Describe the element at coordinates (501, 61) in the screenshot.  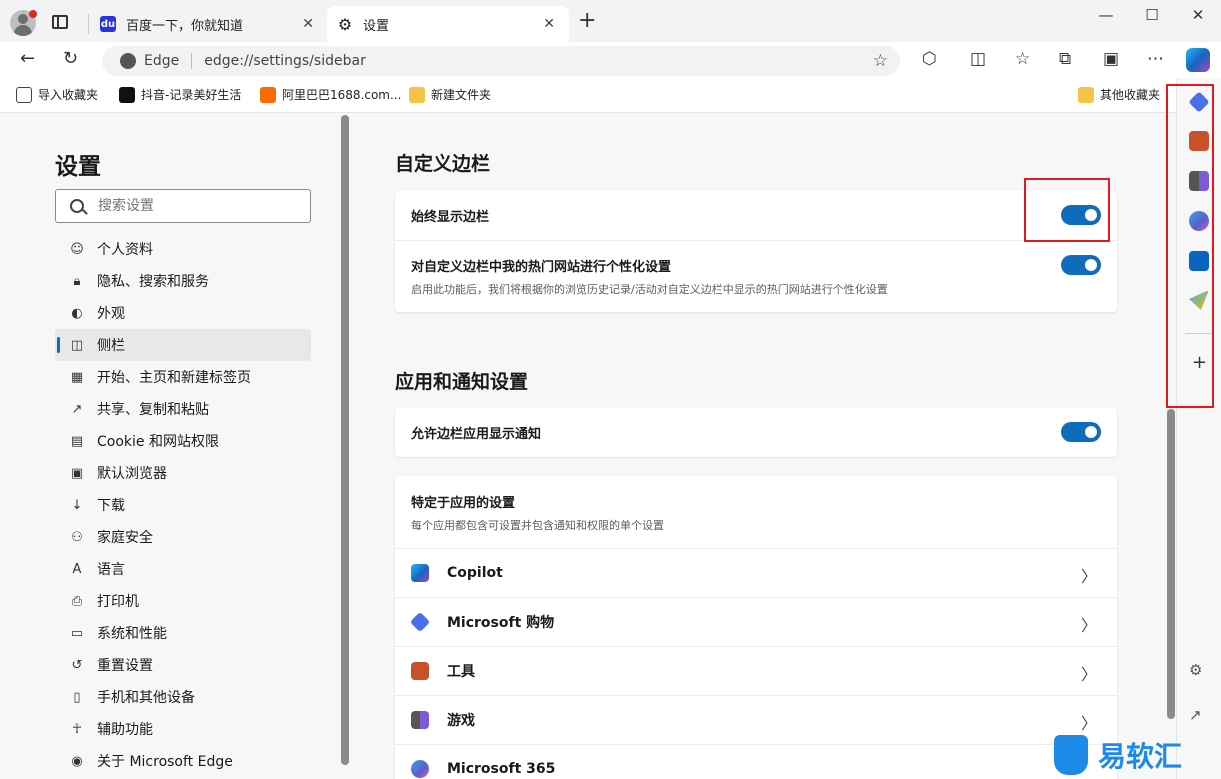
I see `address-bar: Edge edge://settings/sidebar ☆` at that location.